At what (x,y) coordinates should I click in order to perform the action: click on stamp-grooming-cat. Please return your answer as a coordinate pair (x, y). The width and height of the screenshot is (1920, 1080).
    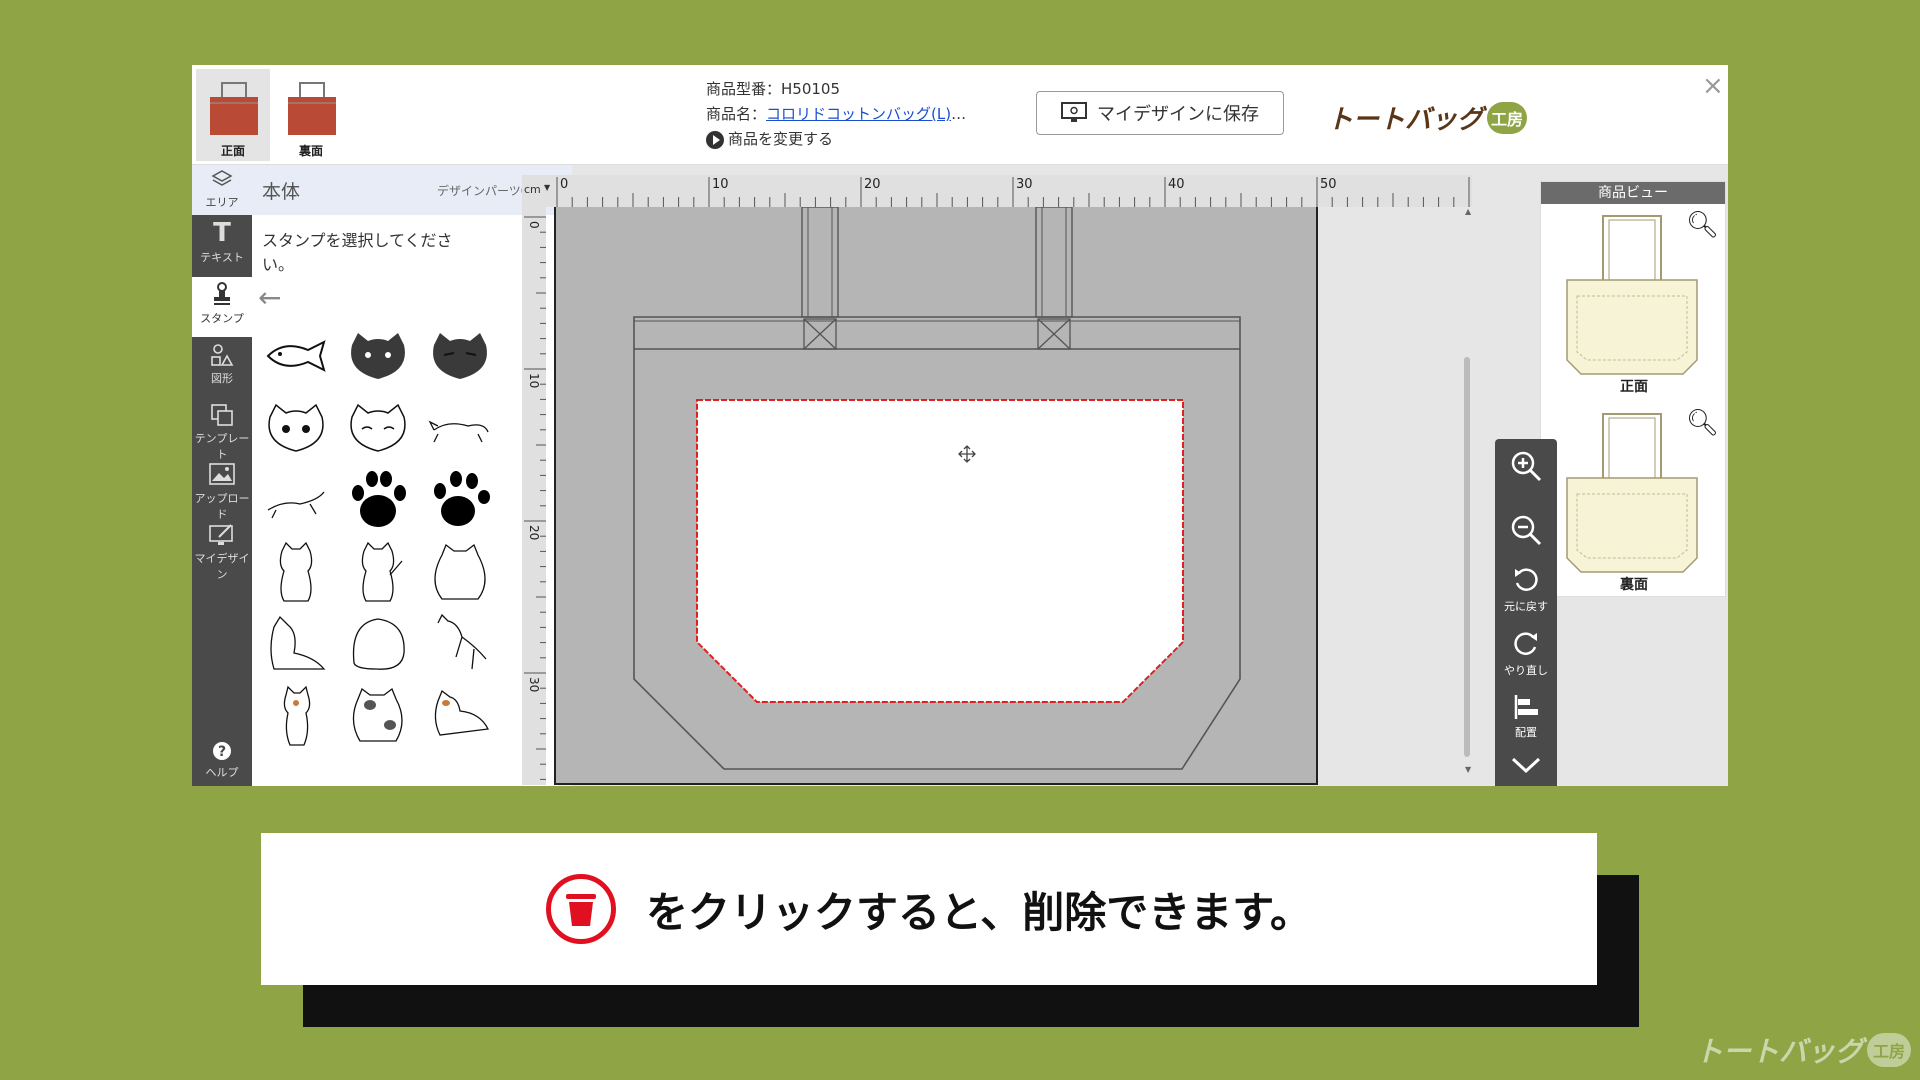
    Looking at the image, I should click on (296, 644).